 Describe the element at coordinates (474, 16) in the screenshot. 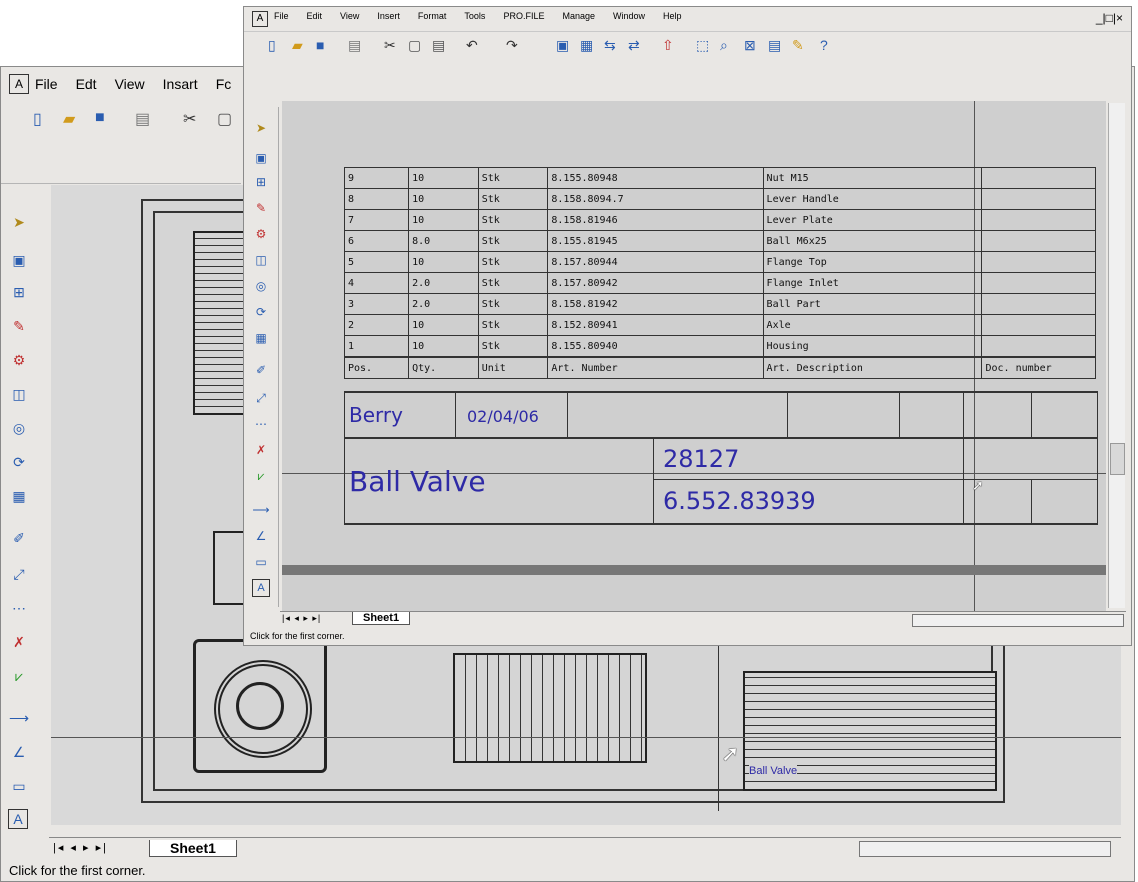

I see `menu-tools: Tools` at that location.